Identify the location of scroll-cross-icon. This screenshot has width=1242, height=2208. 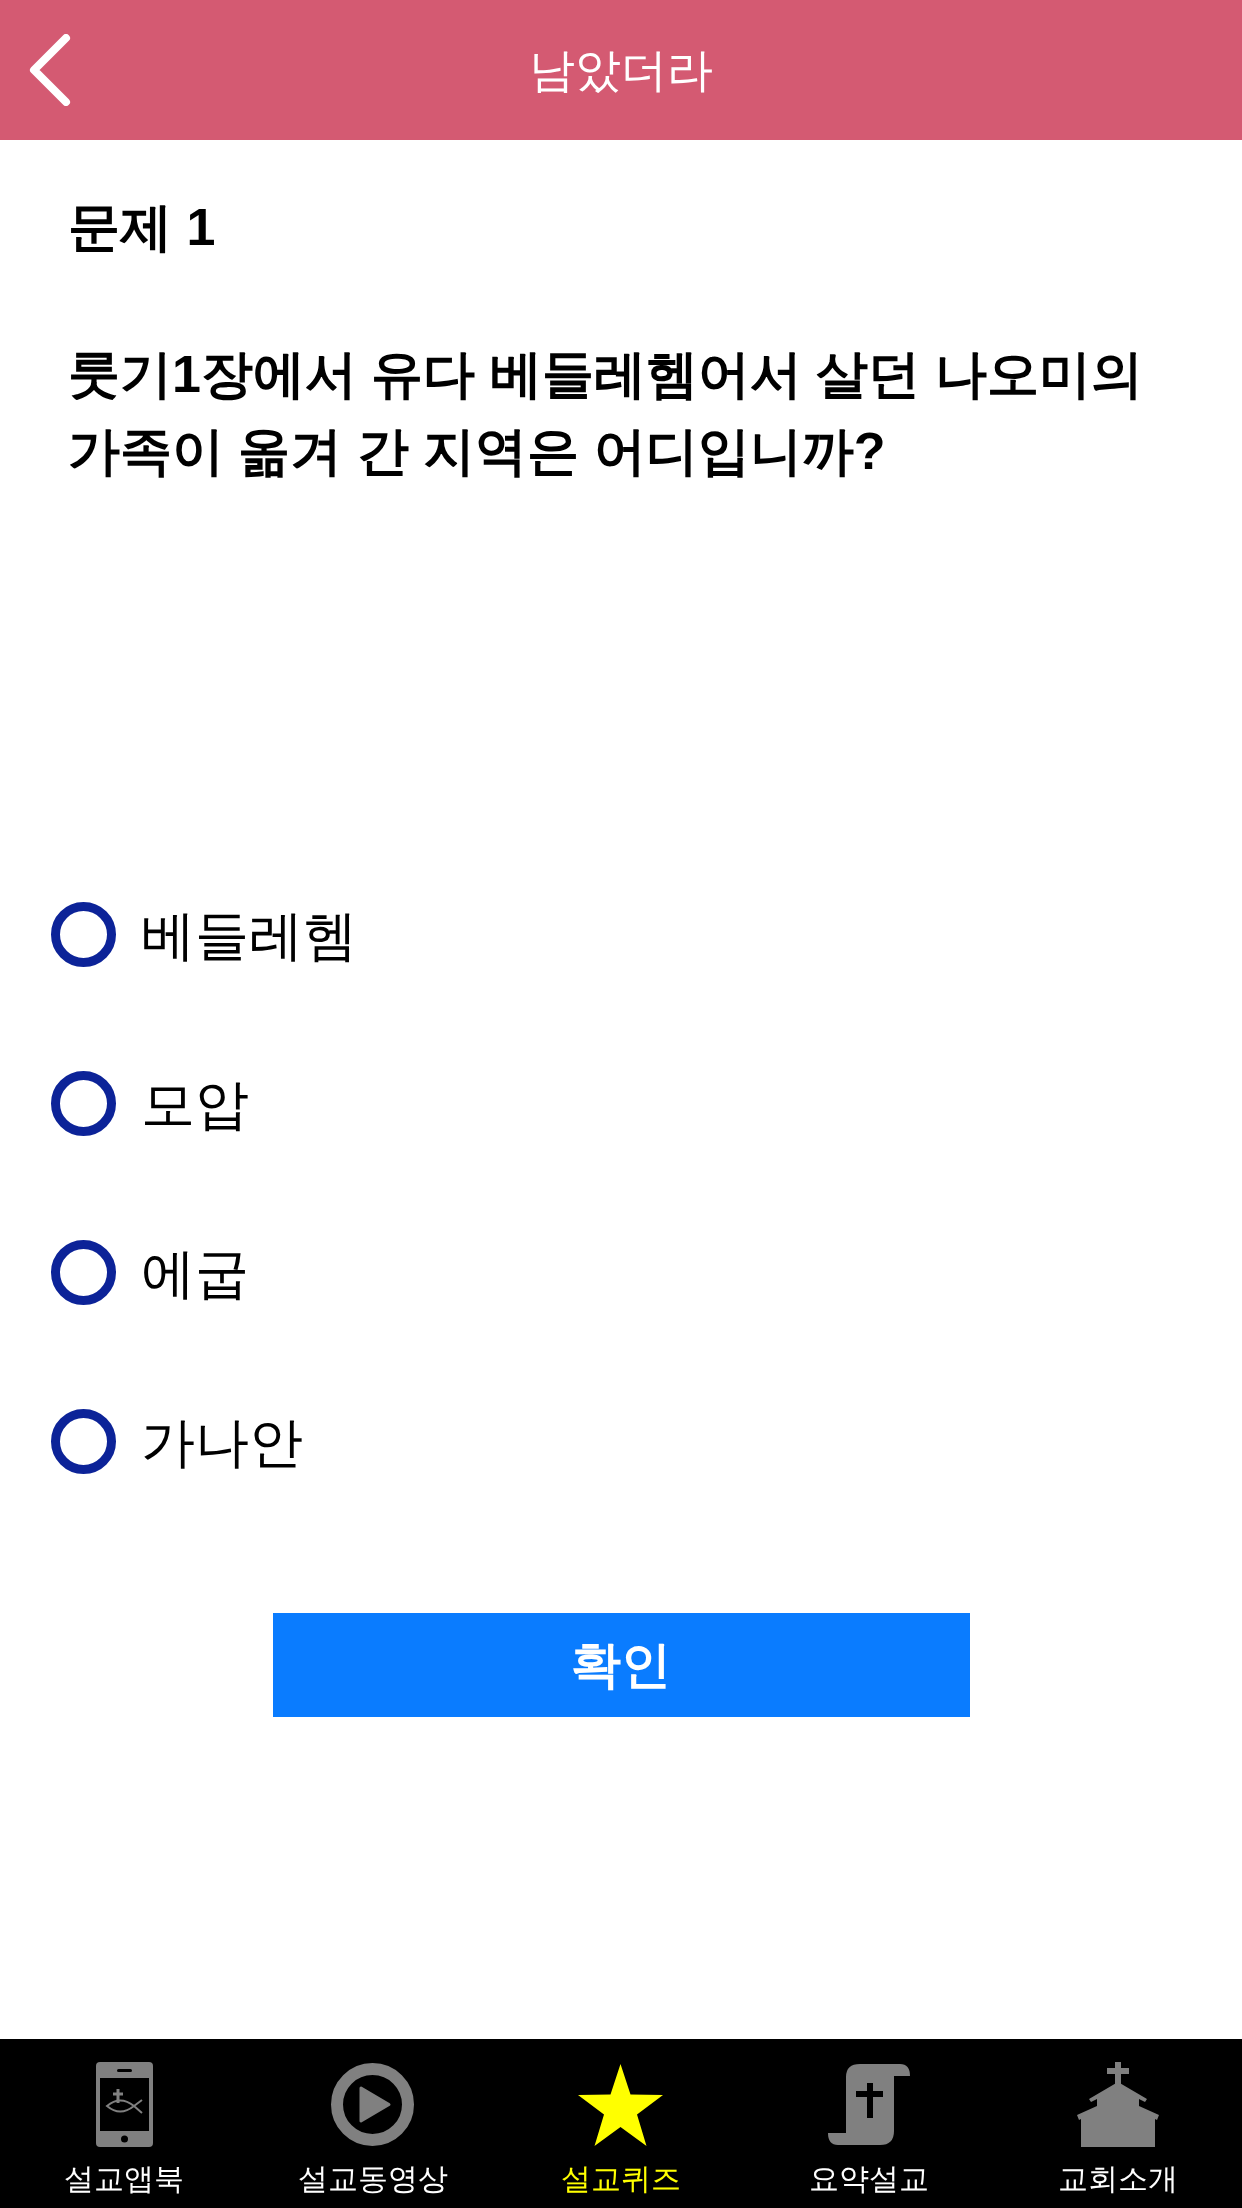
(869, 2104).